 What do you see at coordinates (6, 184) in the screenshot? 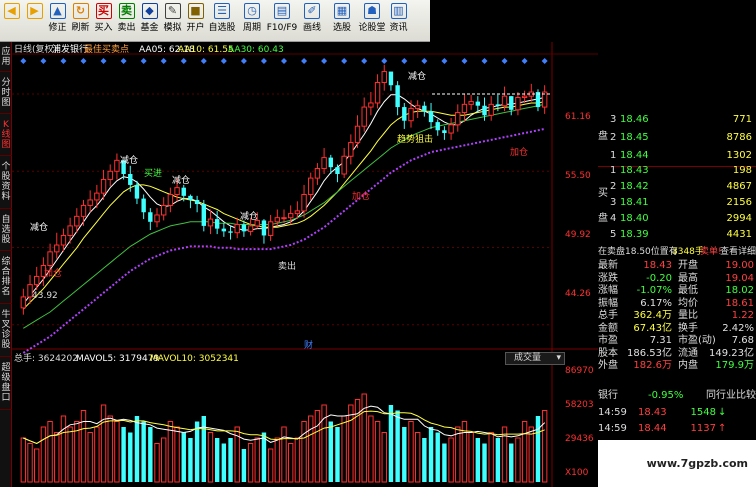
I see `left-tab: 个股资料` at bounding box center [6, 184].